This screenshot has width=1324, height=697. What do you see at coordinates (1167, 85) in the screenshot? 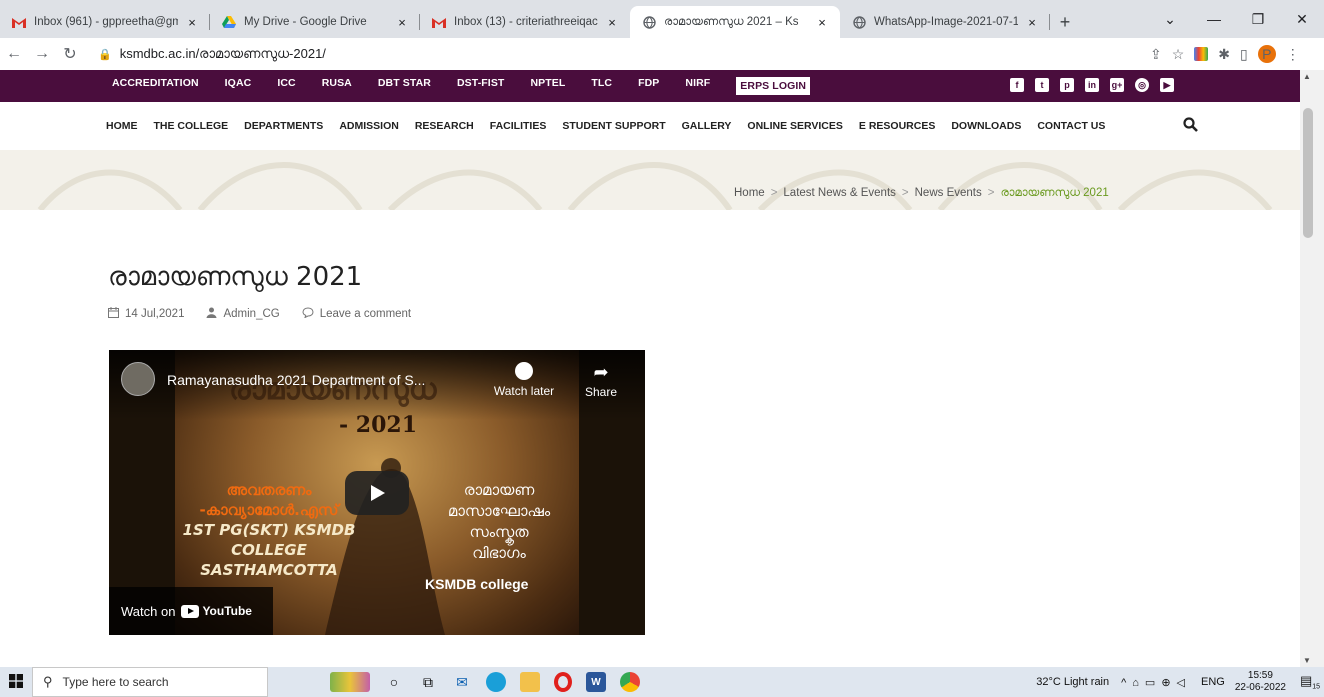
I see `youtube-icon: ▶` at bounding box center [1167, 85].